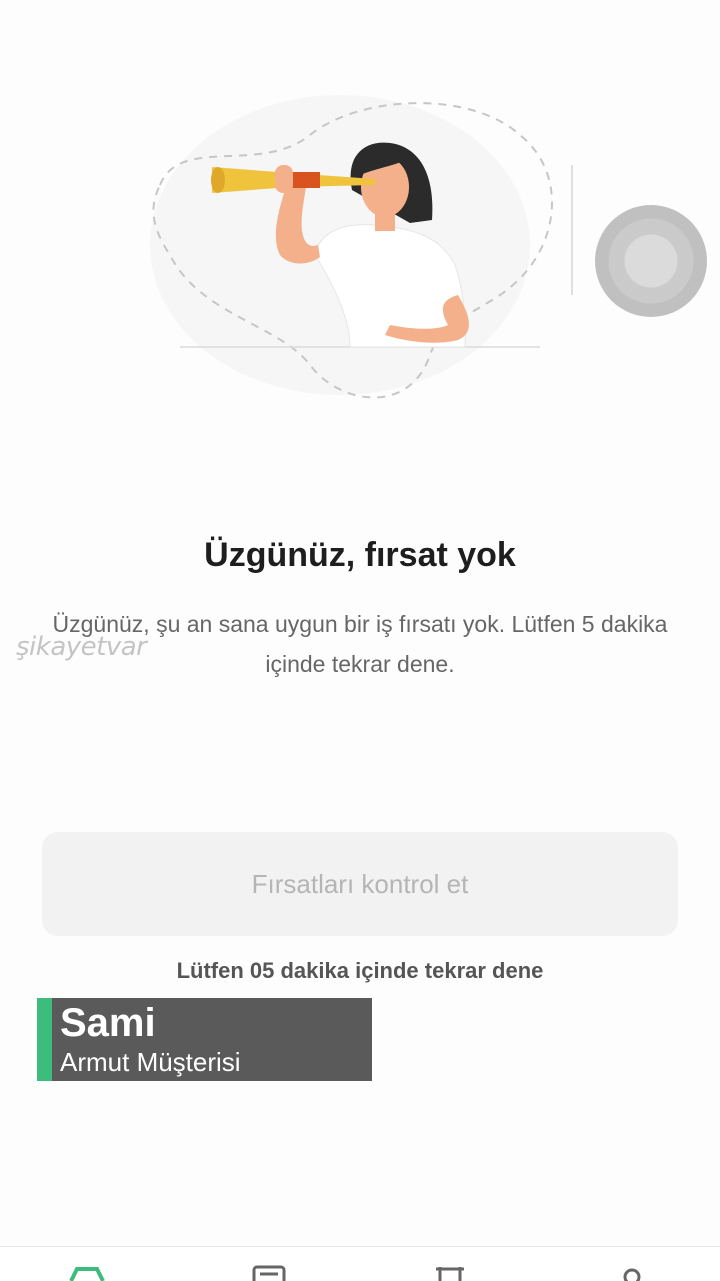 The height and width of the screenshot is (1281, 720). Describe the element at coordinates (360, 555) in the screenshot. I see `empty-state-title: Üzgünüz, fırsat yok` at that location.